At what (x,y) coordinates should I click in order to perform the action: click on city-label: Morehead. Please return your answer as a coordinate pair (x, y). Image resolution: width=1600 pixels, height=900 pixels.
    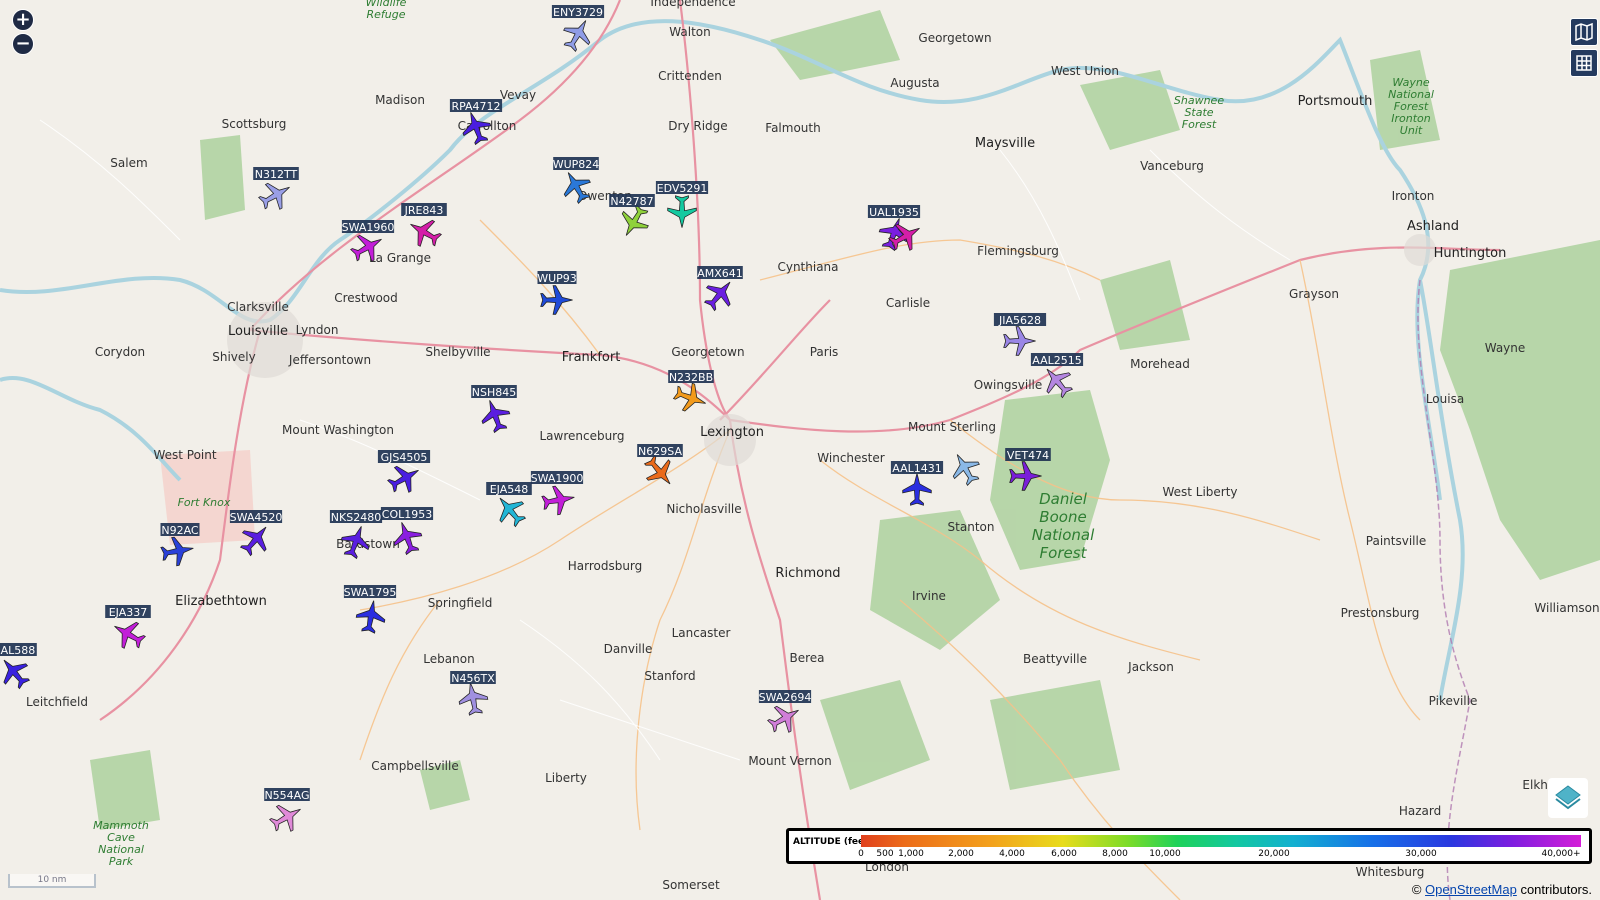
    Looking at the image, I should click on (1160, 364).